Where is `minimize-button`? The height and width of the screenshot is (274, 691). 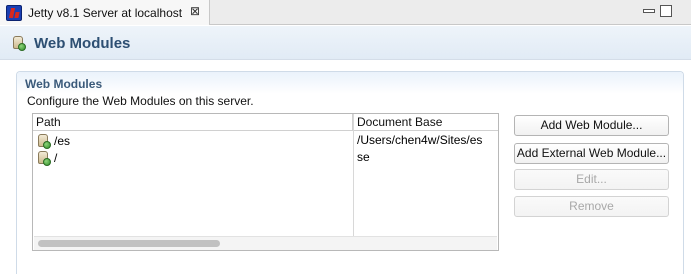 minimize-button is located at coordinates (649, 11).